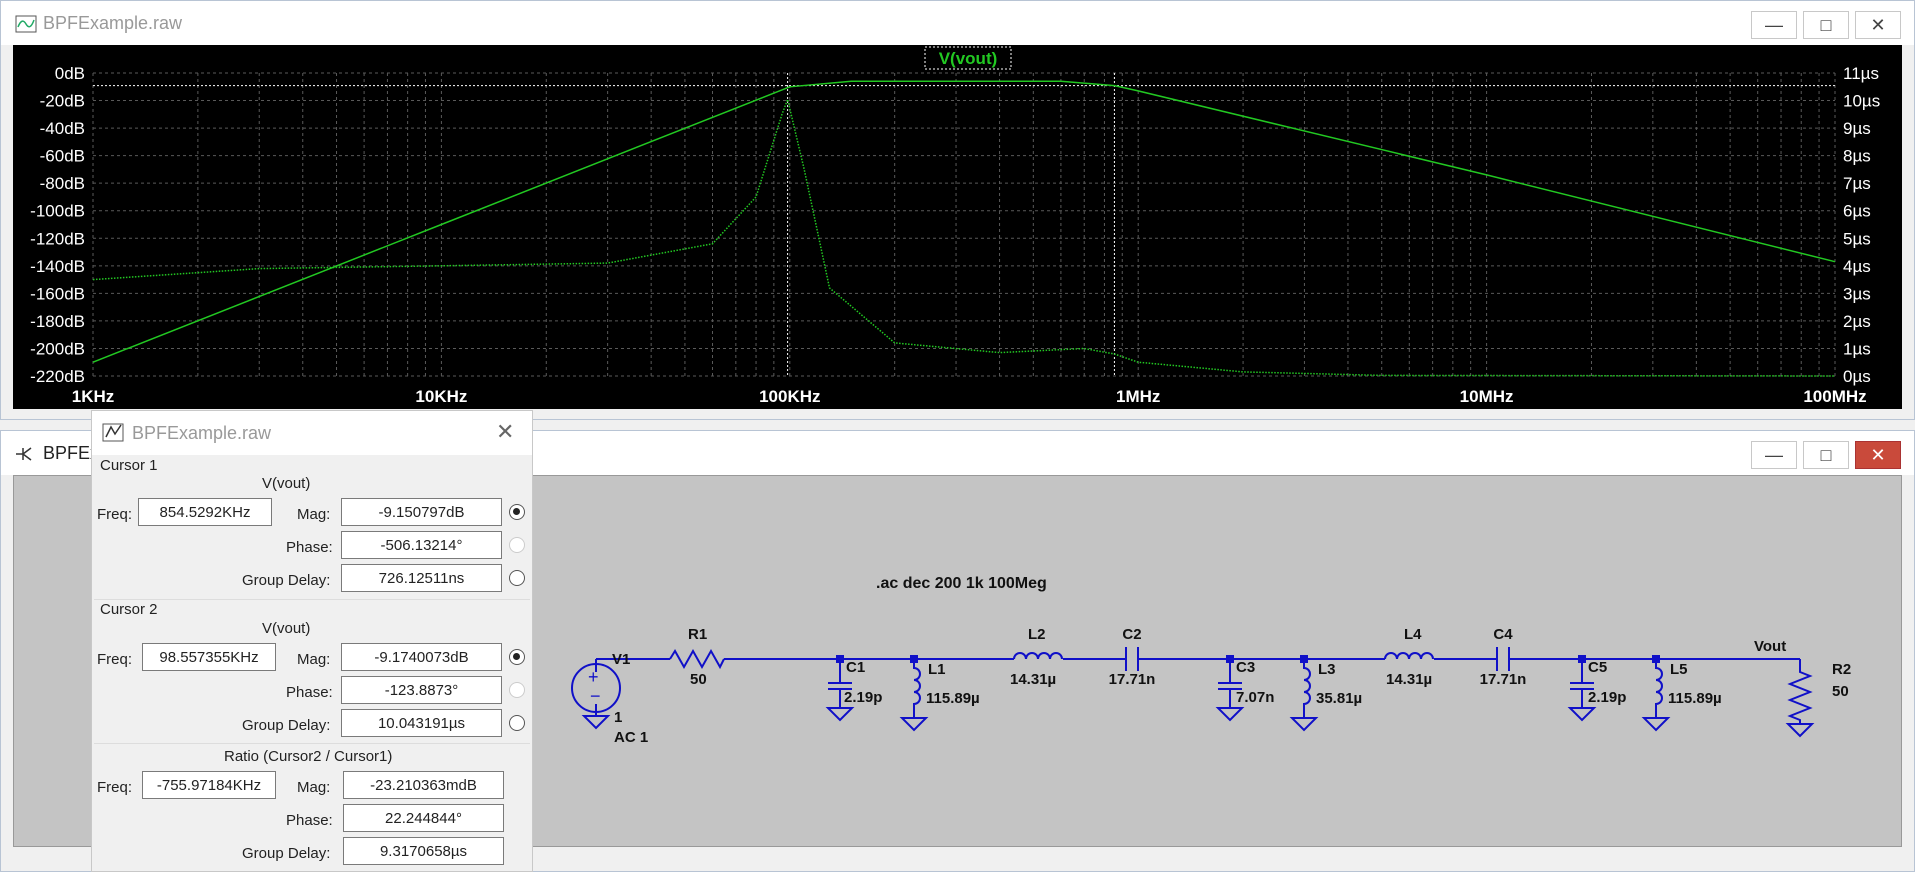  What do you see at coordinates (1857, 376) in the screenshot?
I see `y-right-tick-label: 0µs` at bounding box center [1857, 376].